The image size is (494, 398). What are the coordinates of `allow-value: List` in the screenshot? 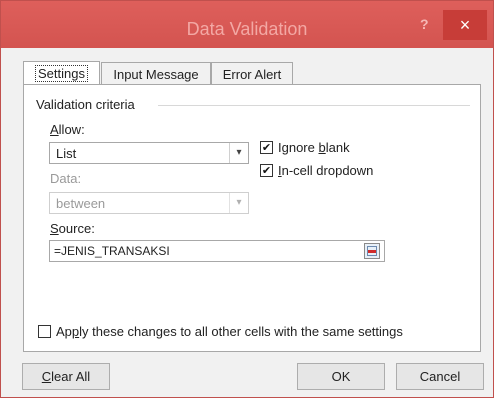 It's located at (66, 153).